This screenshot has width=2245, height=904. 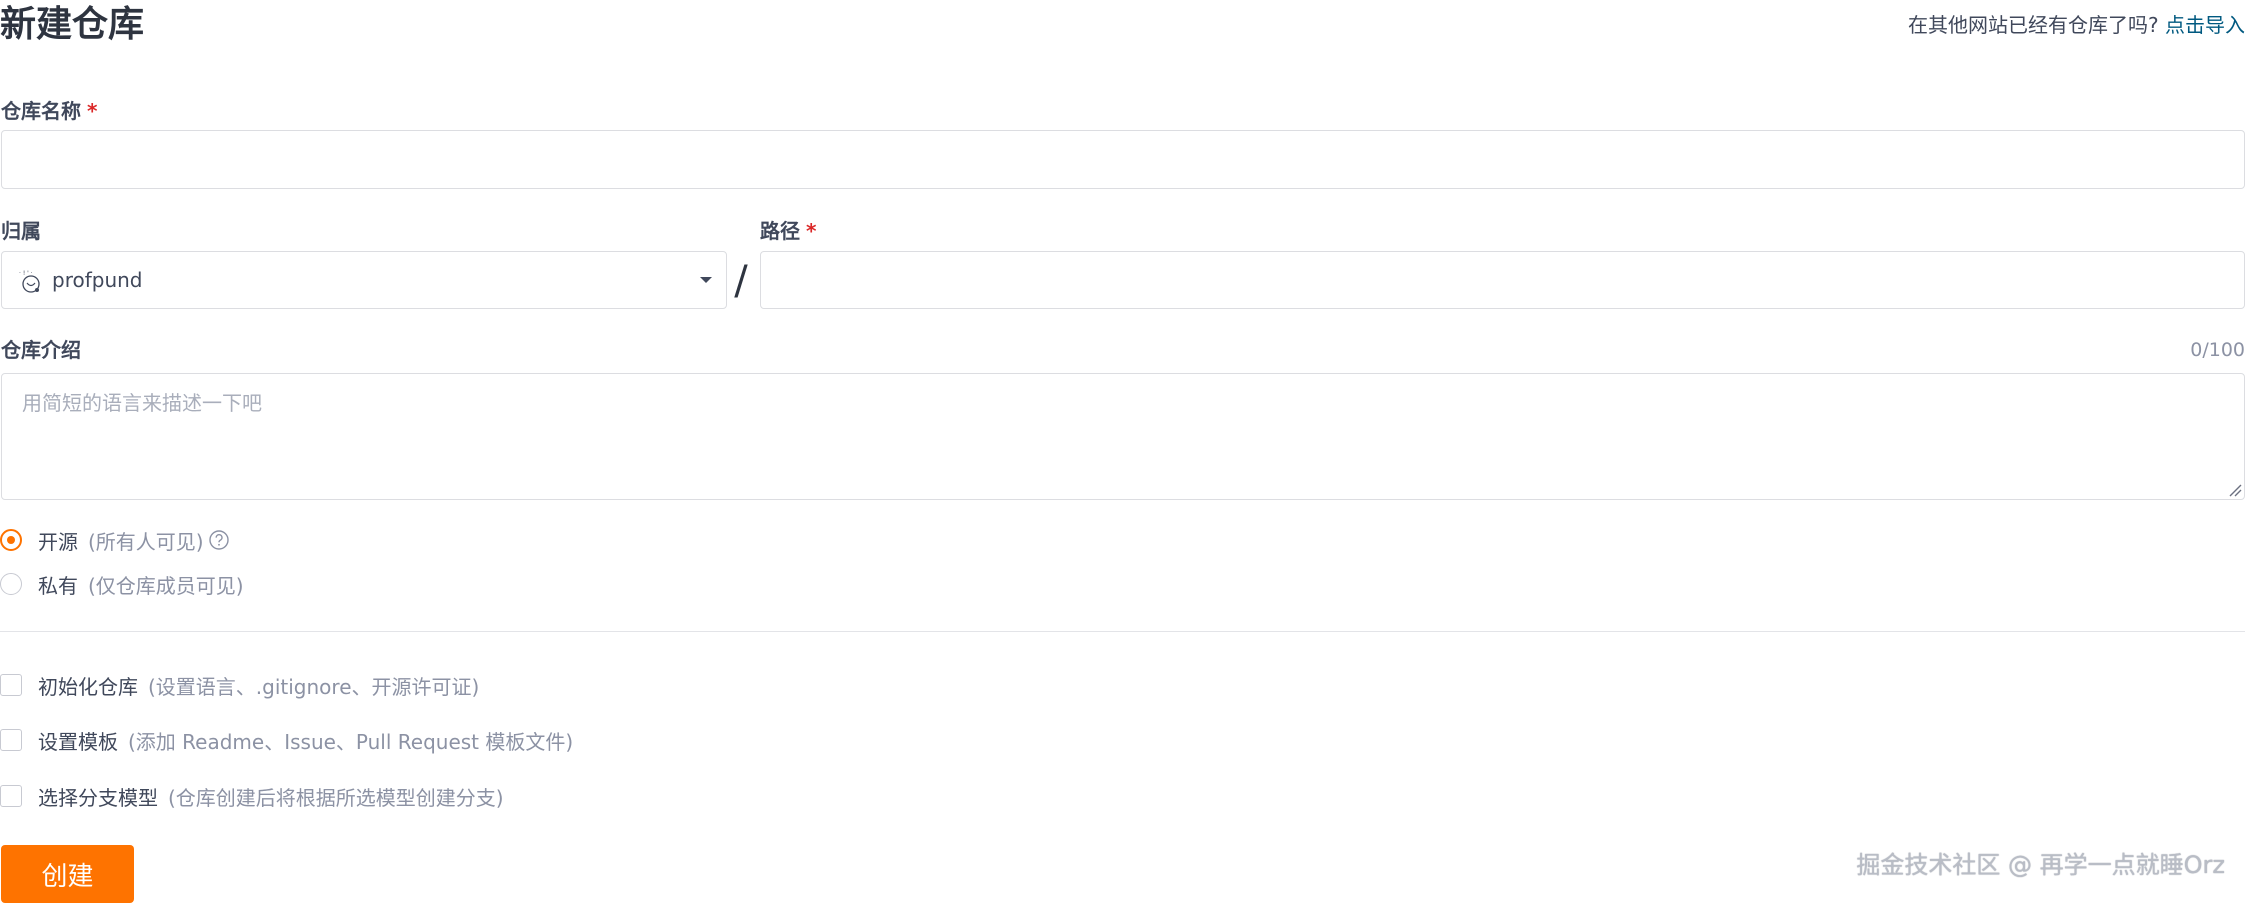 What do you see at coordinates (2040, 865) in the screenshot?
I see `watermark: 掘金技术社区 @ 再学一点就睡Orz` at bounding box center [2040, 865].